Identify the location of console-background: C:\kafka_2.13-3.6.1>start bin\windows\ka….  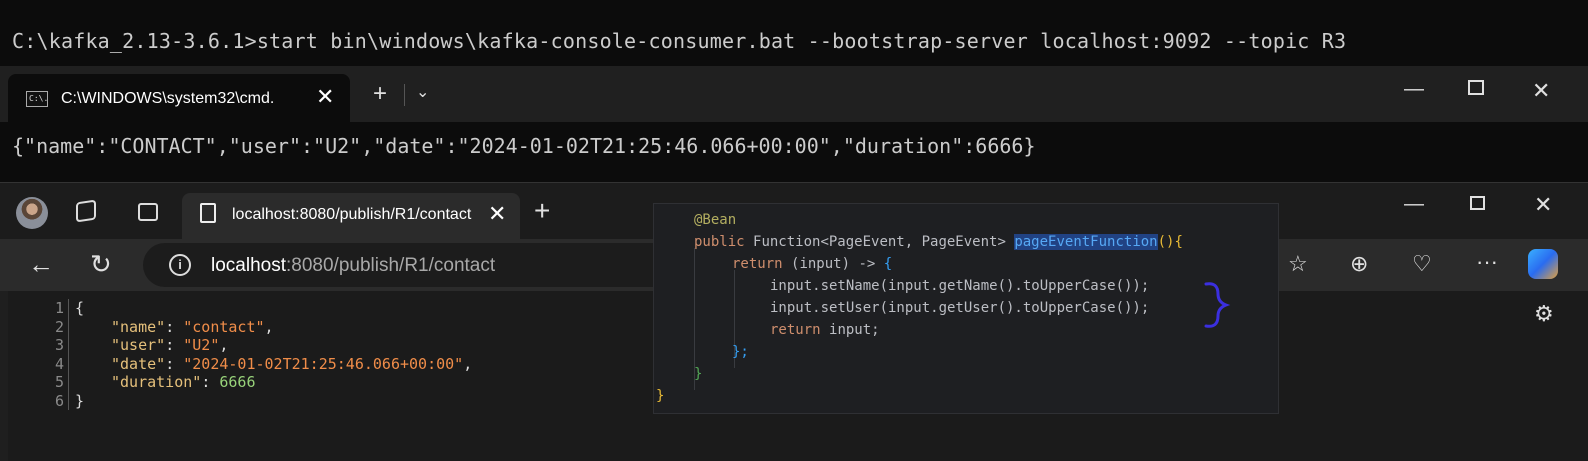
(794, 33).